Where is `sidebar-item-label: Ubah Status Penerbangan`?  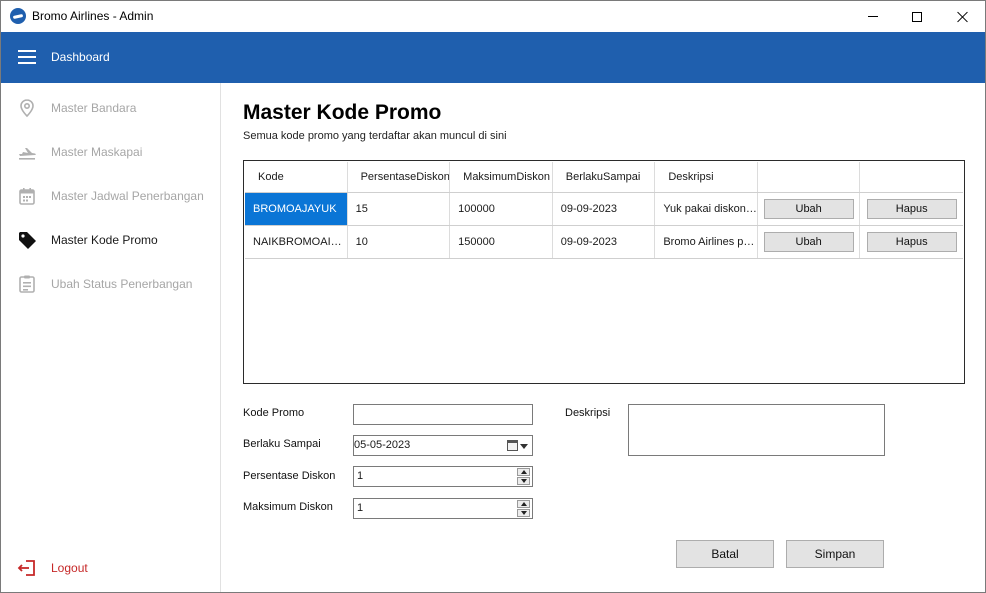 sidebar-item-label: Ubah Status Penerbangan is located at coordinates (122, 284).